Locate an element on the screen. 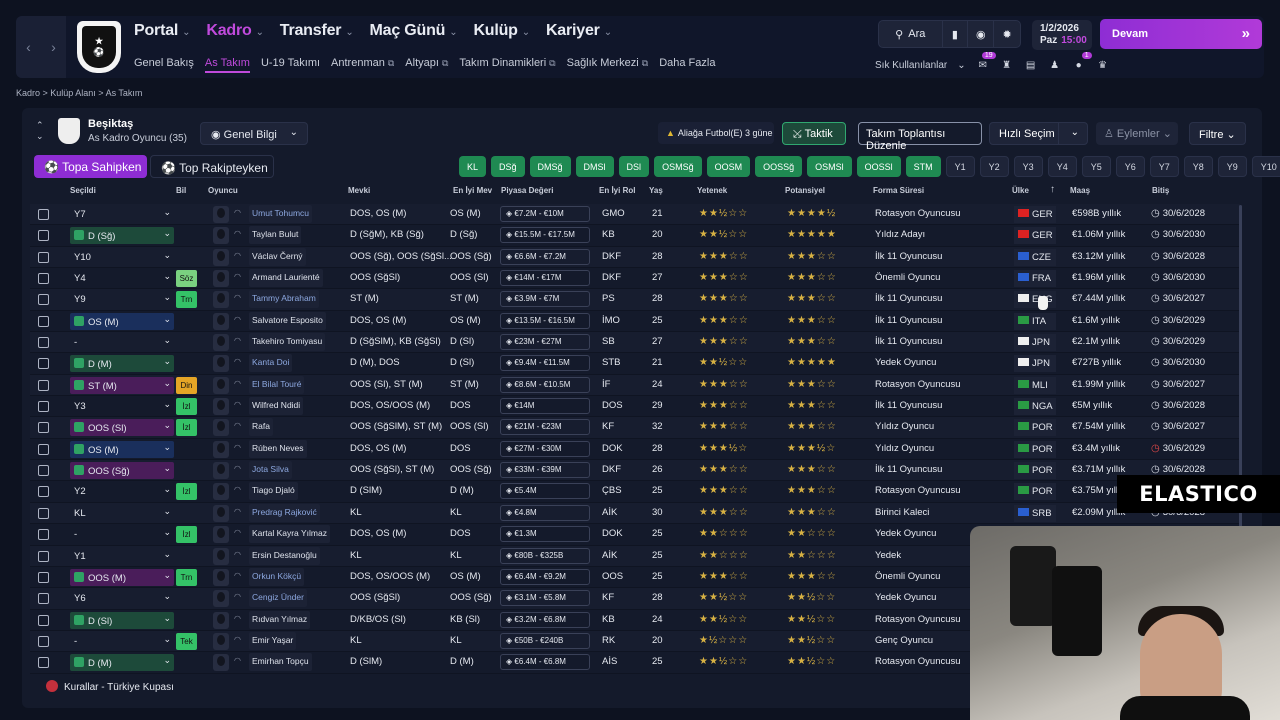  team-meeting-button: Takım Toplantısı Düzenle is located at coordinates (920, 137).